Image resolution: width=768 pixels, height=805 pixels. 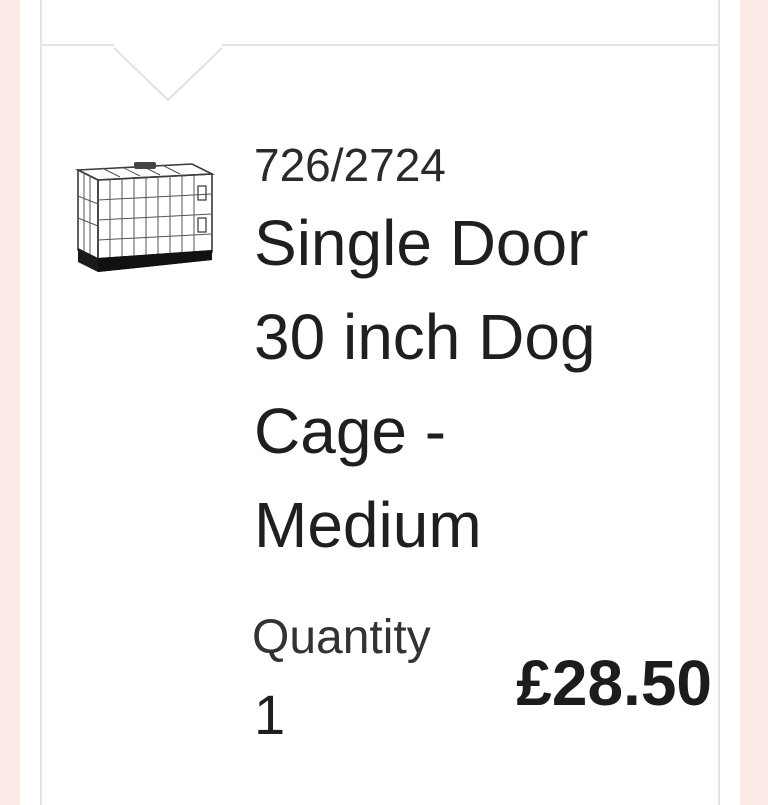 What do you see at coordinates (380, 23) in the screenshot?
I see `previous-card-section` at bounding box center [380, 23].